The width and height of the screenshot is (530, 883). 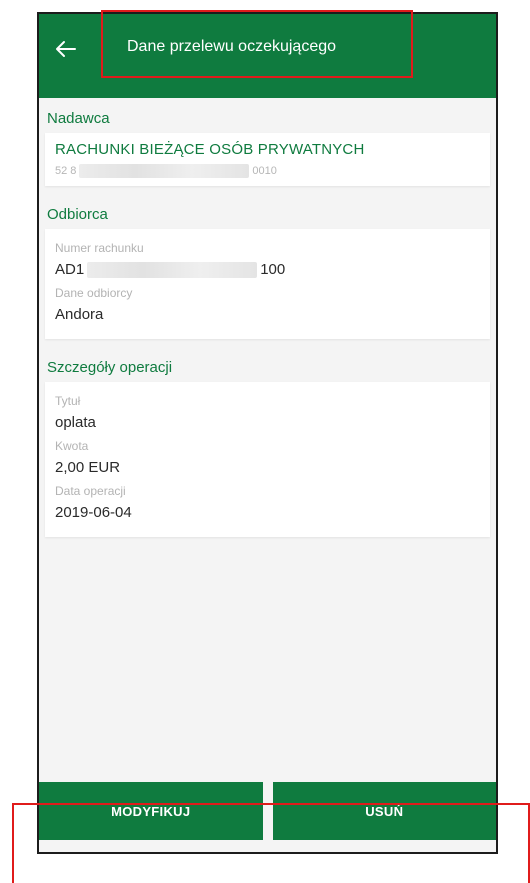 What do you see at coordinates (110, 367) in the screenshot?
I see `details-section-header: Szczegóły operacji` at bounding box center [110, 367].